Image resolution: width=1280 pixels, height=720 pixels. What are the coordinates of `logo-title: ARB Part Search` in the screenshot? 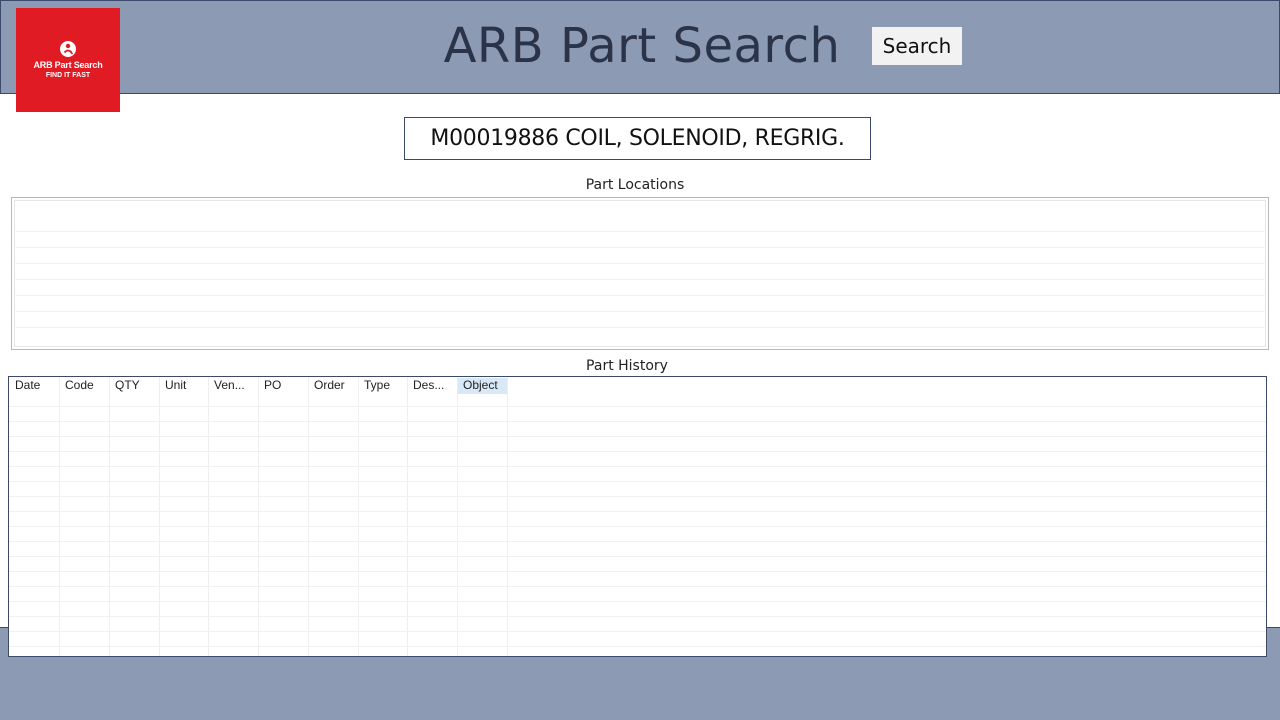 It's located at (68, 65).